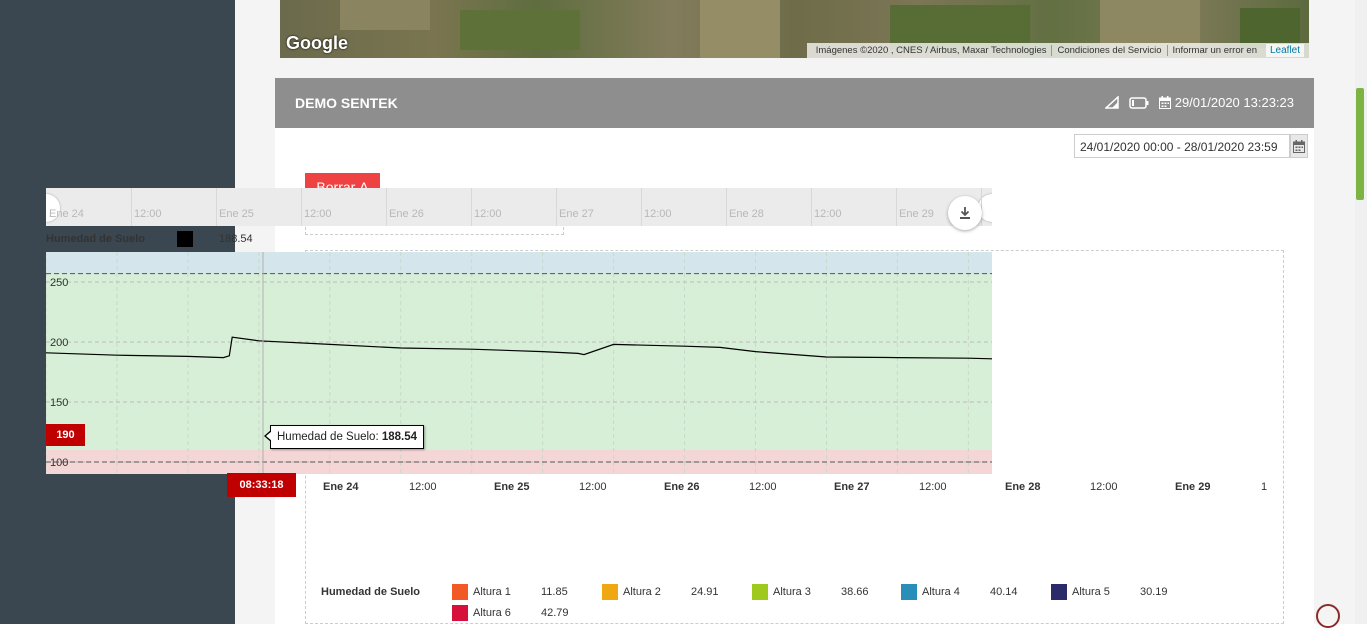 This screenshot has height=628, width=1367. I want to click on leaflet-link: Leaflet, so click(1285, 50).